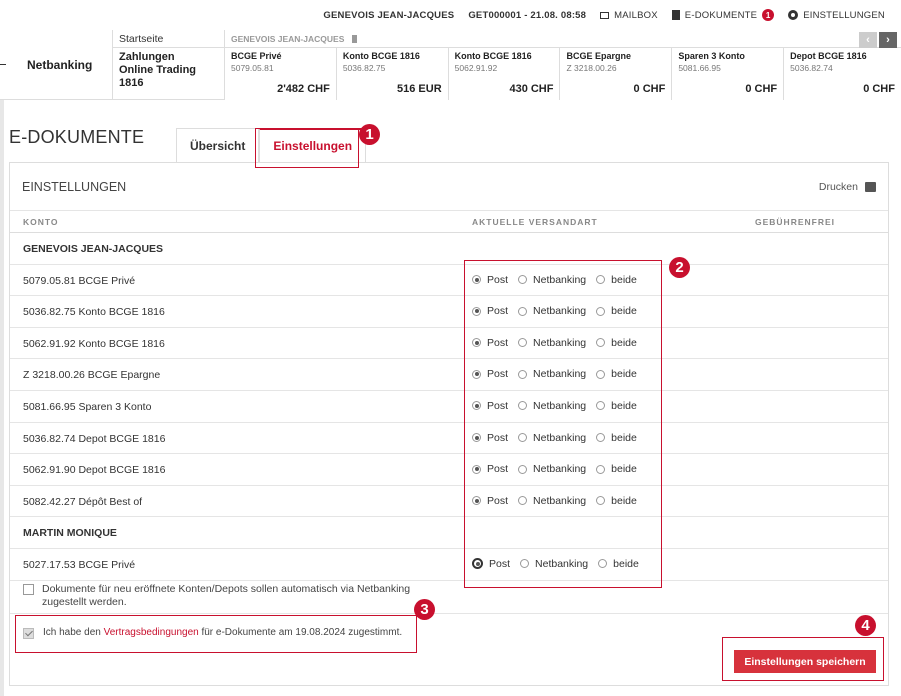  I want to click on edocs-count-badge: 1, so click(768, 15).